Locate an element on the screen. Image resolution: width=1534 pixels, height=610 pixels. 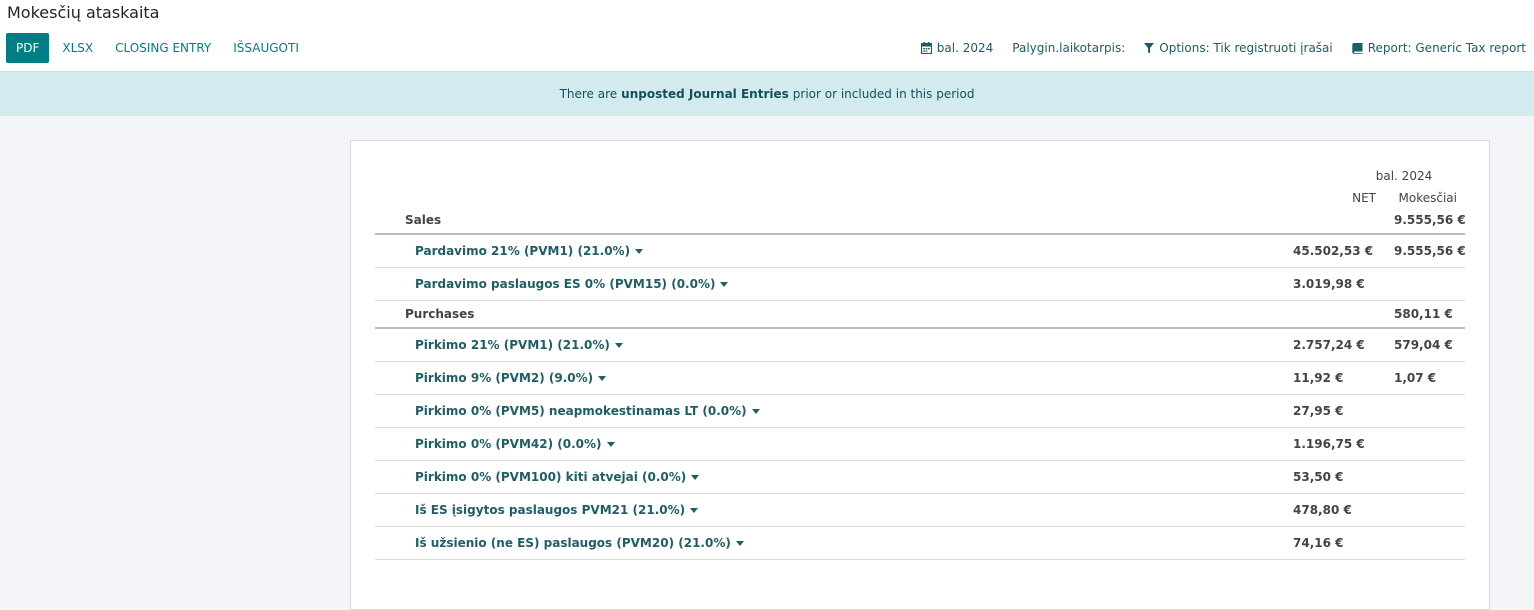
purchases-section-row: Purchases 580,11 € is located at coordinates (920, 315).